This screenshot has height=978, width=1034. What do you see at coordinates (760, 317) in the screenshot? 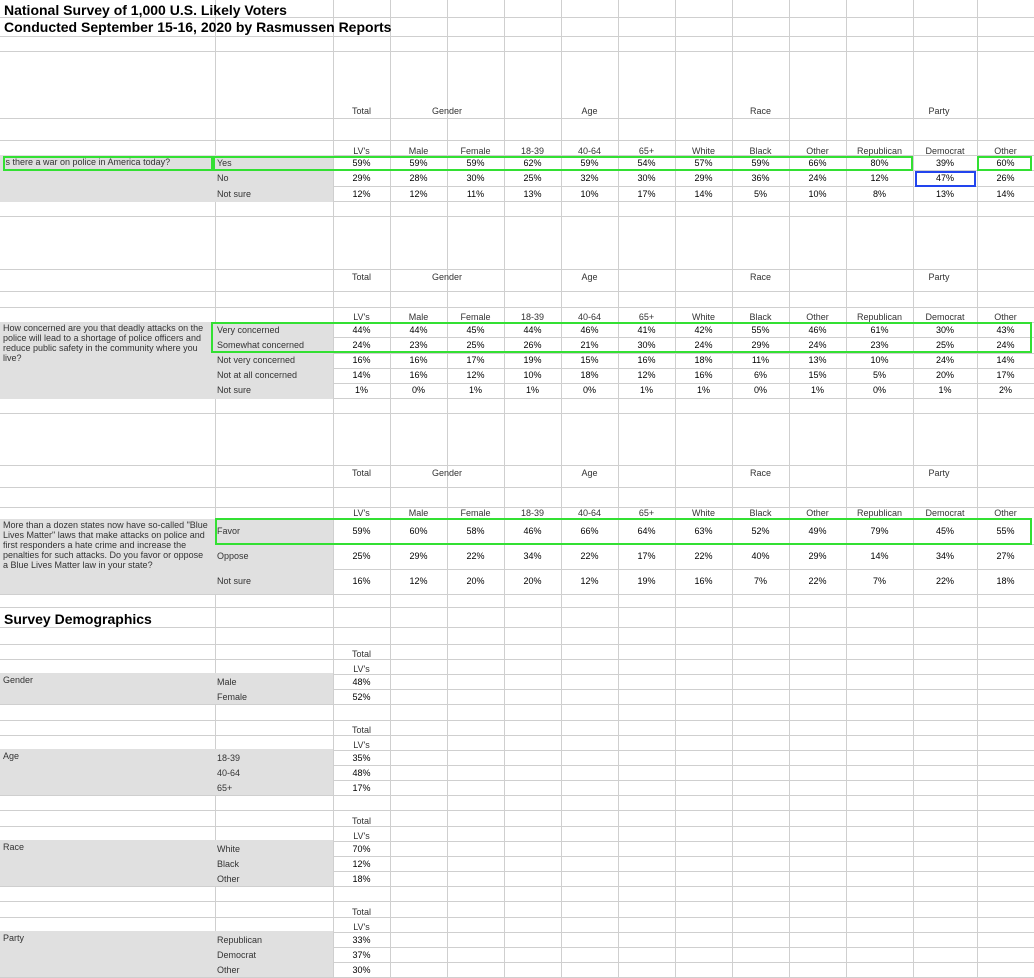
I see `column-header: Black` at bounding box center [760, 317].